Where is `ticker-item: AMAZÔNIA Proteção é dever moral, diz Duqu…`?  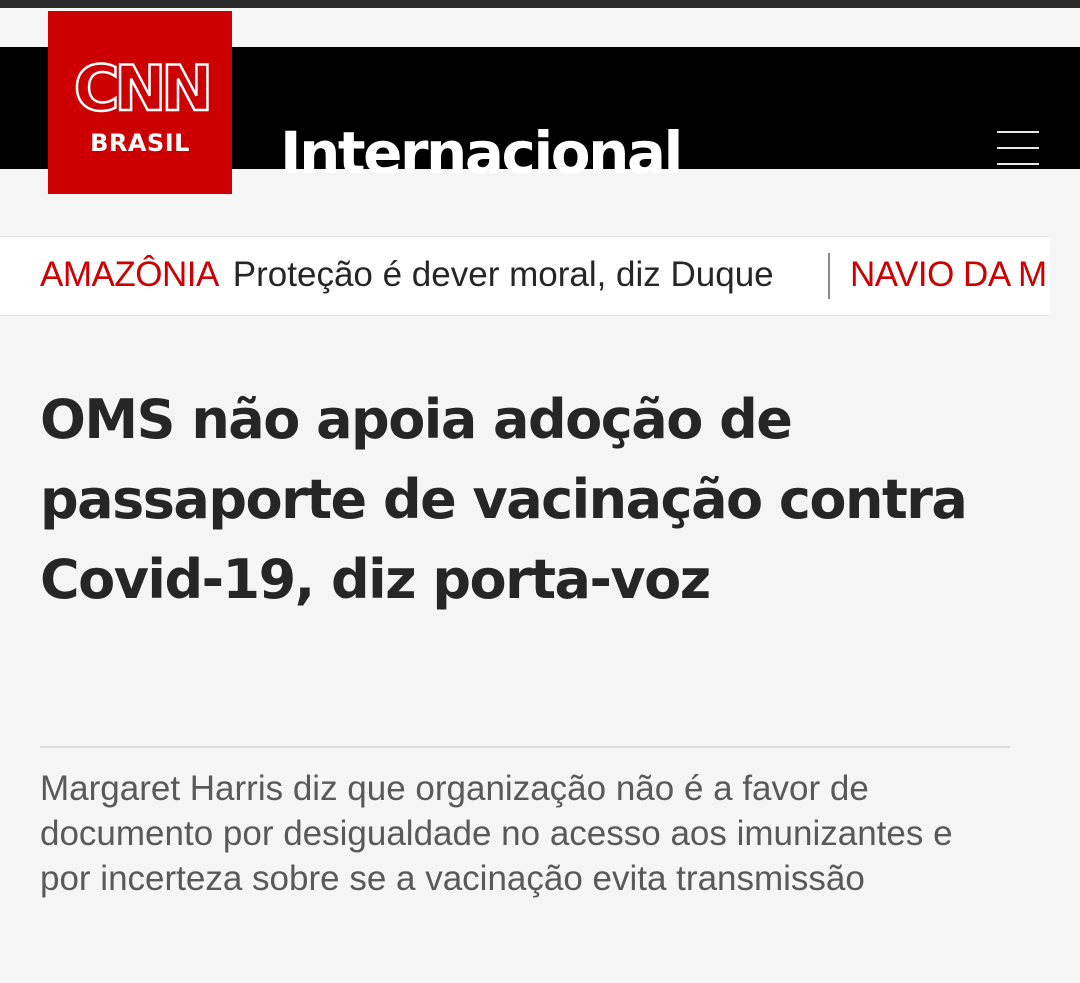 ticker-item: AMAZÔNIA Proteção é dever moral, diz Duqu… is located at coordinates (407, 276).